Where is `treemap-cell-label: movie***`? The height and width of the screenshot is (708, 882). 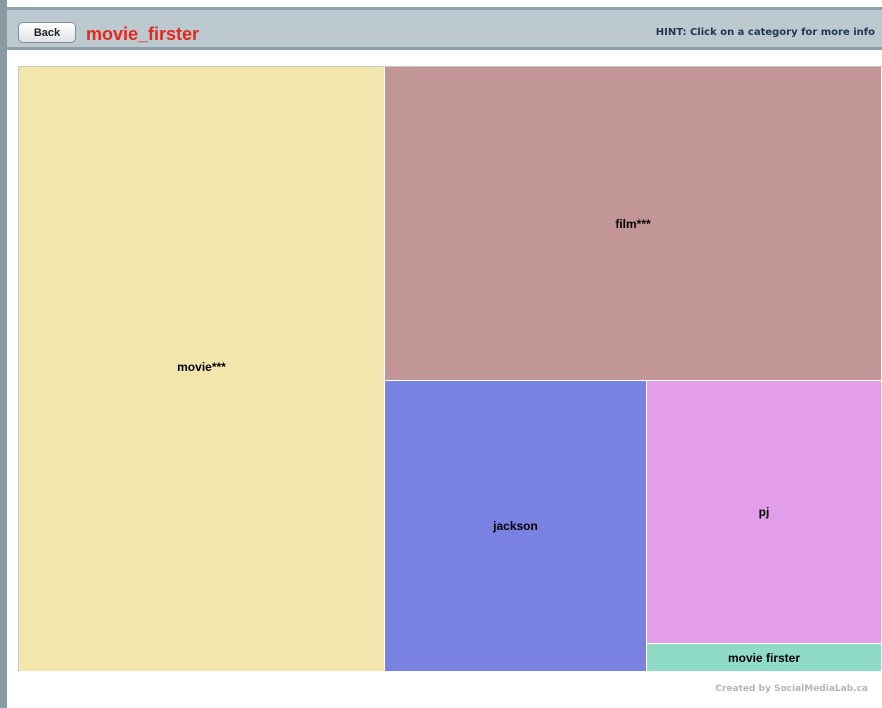 treemap-cell-label: movie*** is located at coordinates (201, 367).